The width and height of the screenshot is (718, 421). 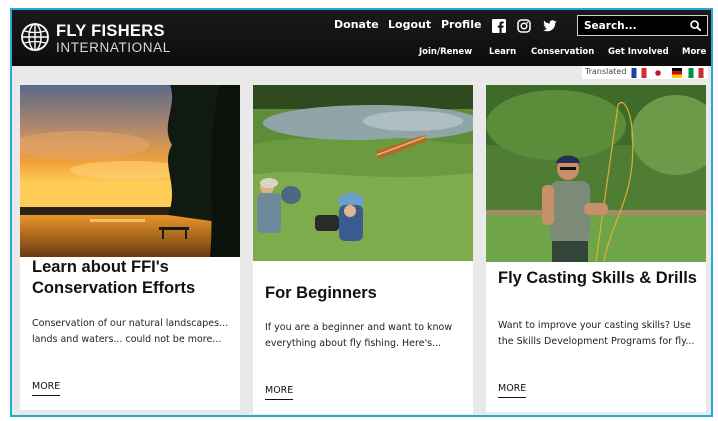 What do you see at coordinates (658, 73) in the screenshot?
I see `japan-flag-icon` at bounding box center [658, 73].